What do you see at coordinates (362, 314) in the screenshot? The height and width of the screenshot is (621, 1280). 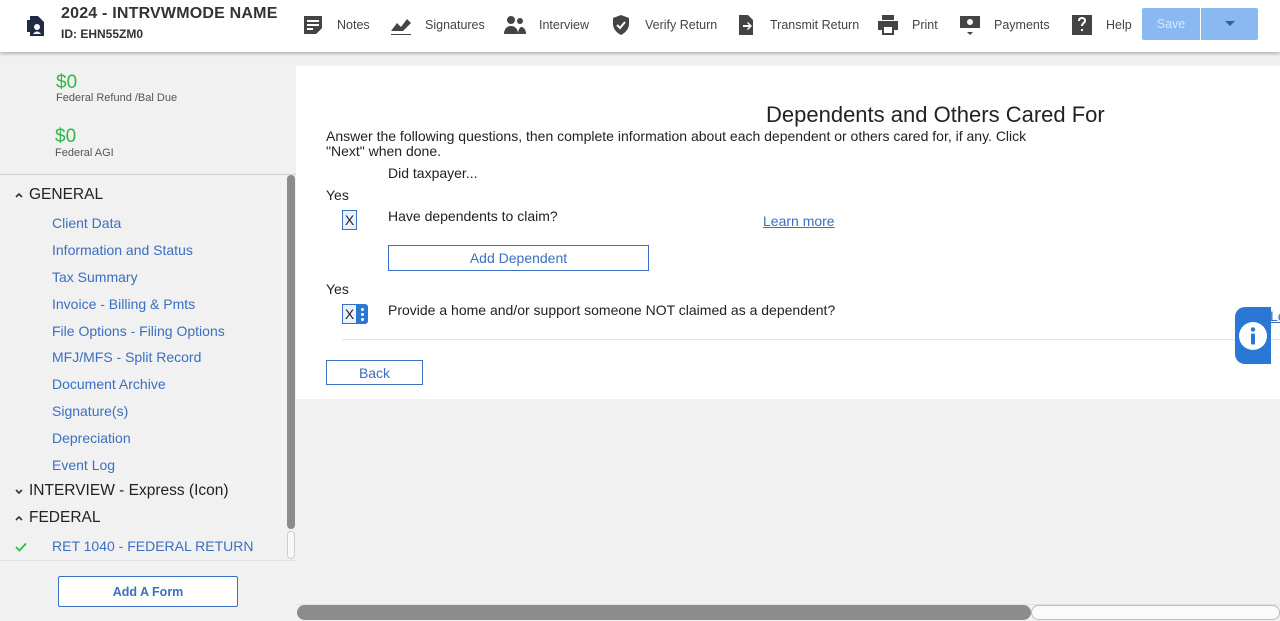 I see `more-options-icon` at bounding box center [362, 314].